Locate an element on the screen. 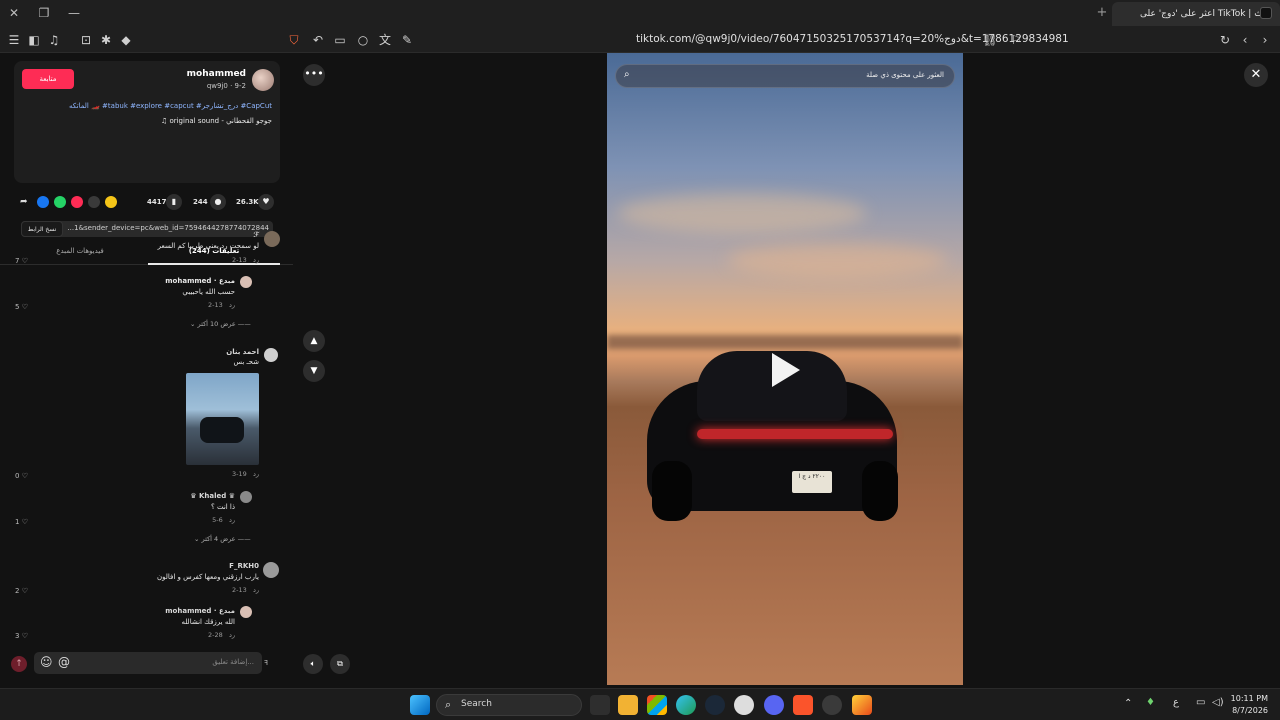  back-icon: ‹ is located at coordinates (1245, 40).